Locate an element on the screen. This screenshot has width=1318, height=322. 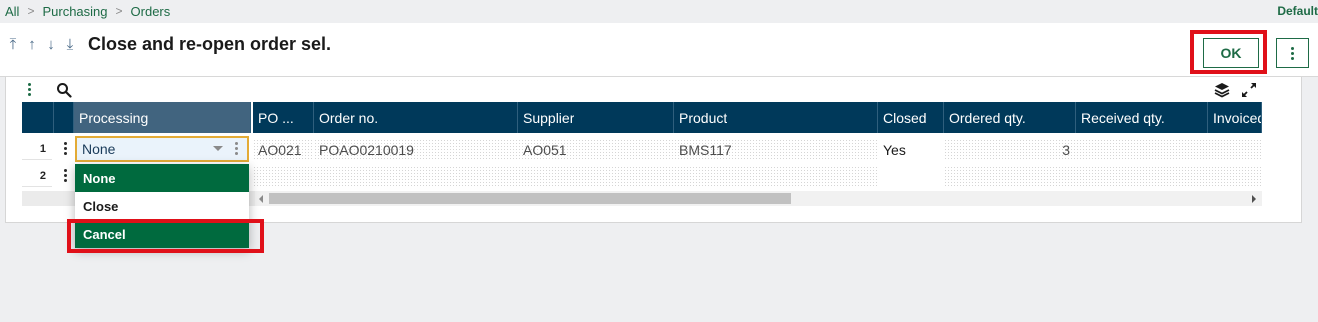
column-header-supplier: Supplier is located at coordinates (596, 117).